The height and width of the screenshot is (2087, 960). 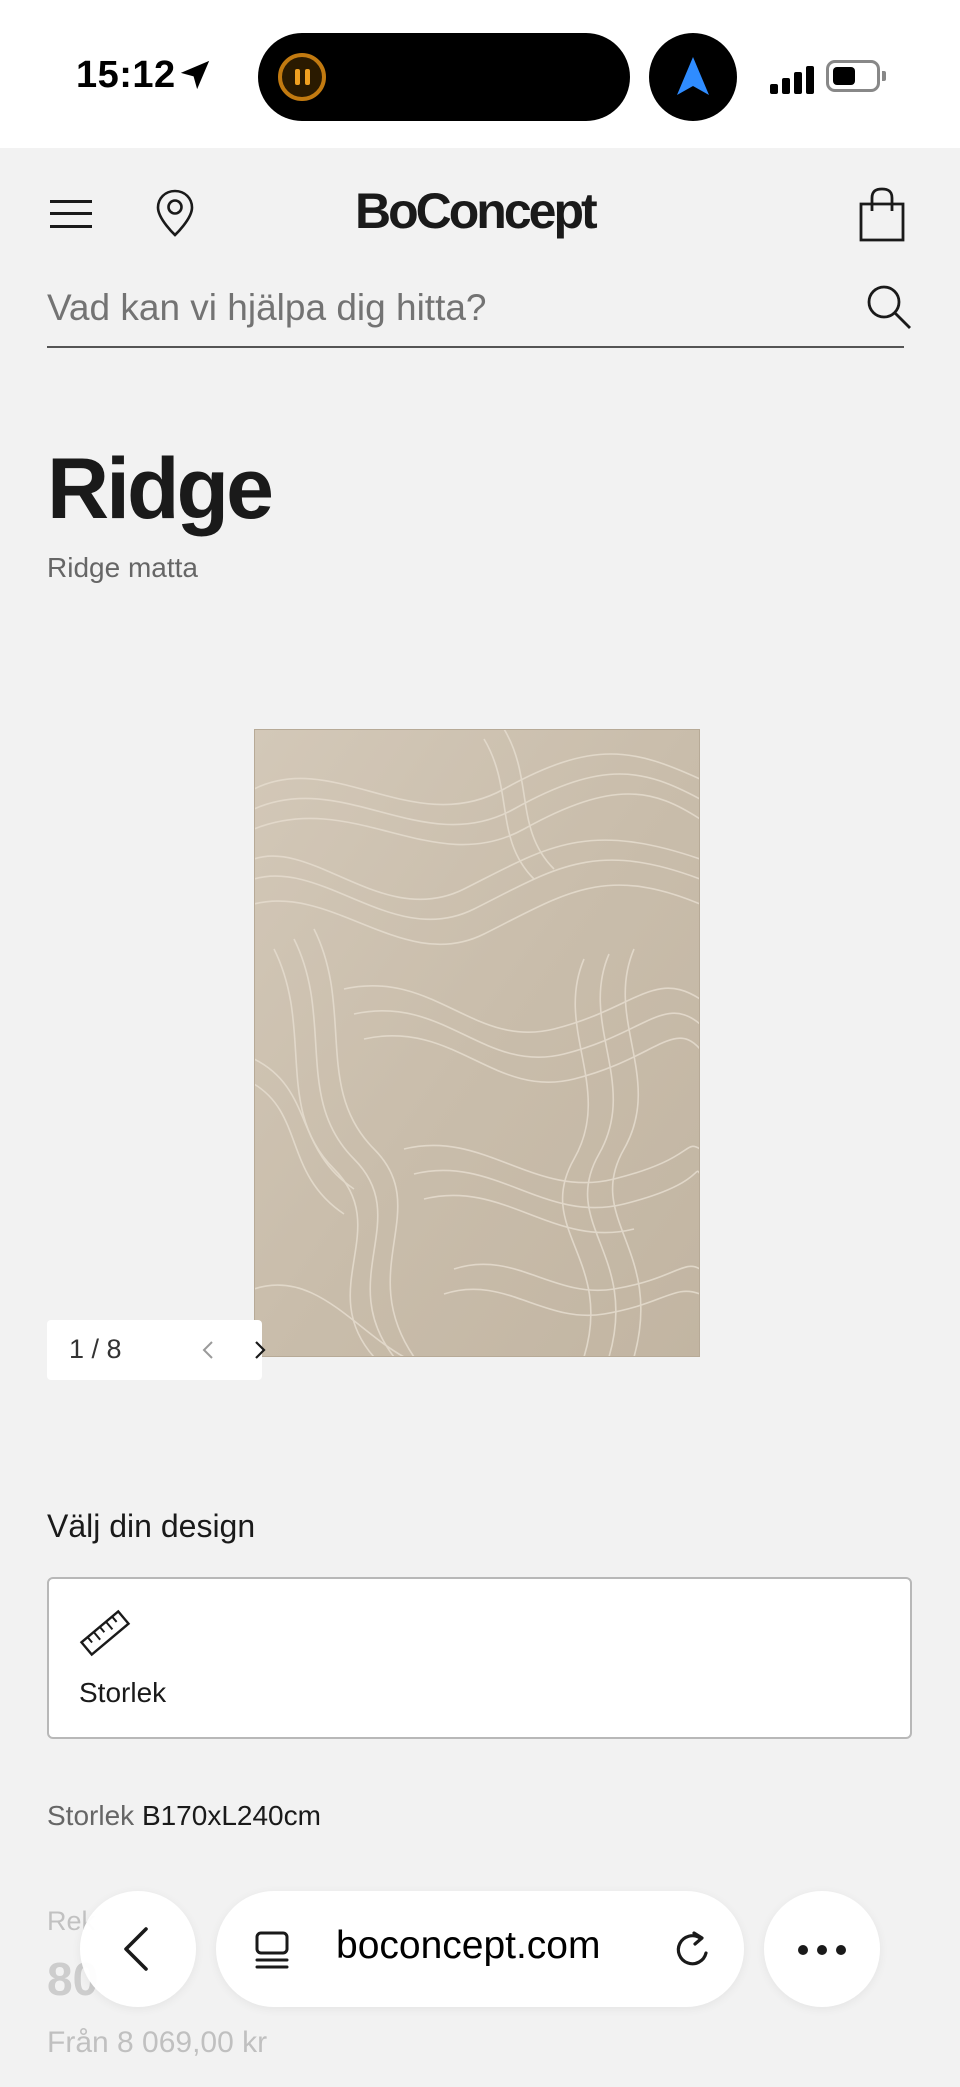 What do you see at coordinates (157, 2042) in the screenshot?
I see `price-from: Från 8 069,00 kr` at bounding box center [157, 2042].